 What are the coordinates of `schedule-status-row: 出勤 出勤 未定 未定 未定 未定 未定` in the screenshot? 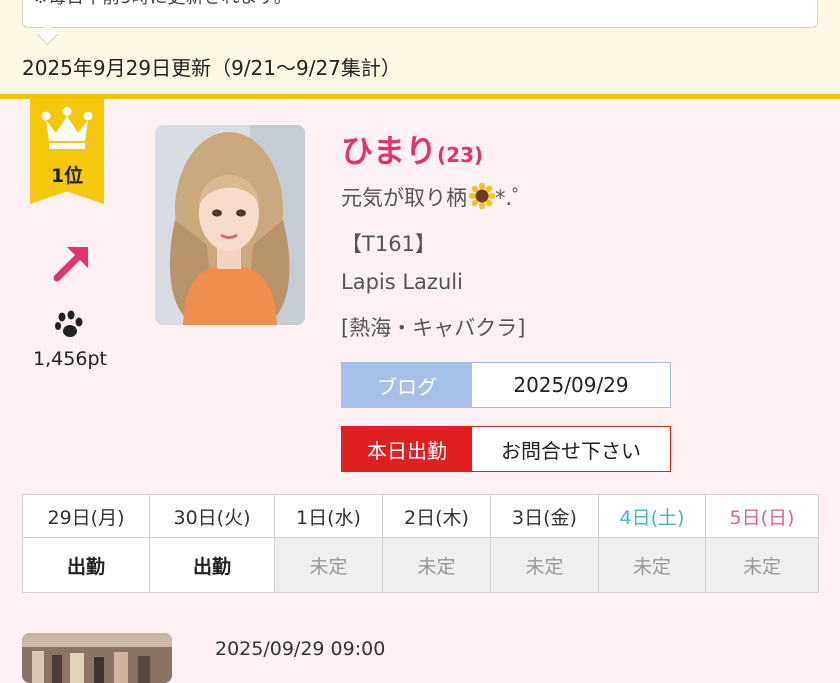 It's located at (420, 565).